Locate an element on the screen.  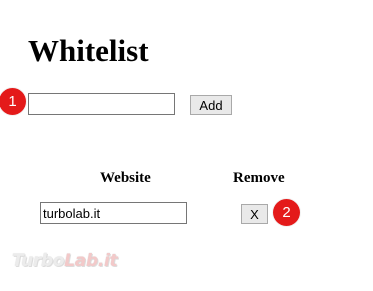
watermark-logo: TurboLab.it is located at coordinates (65, 261).